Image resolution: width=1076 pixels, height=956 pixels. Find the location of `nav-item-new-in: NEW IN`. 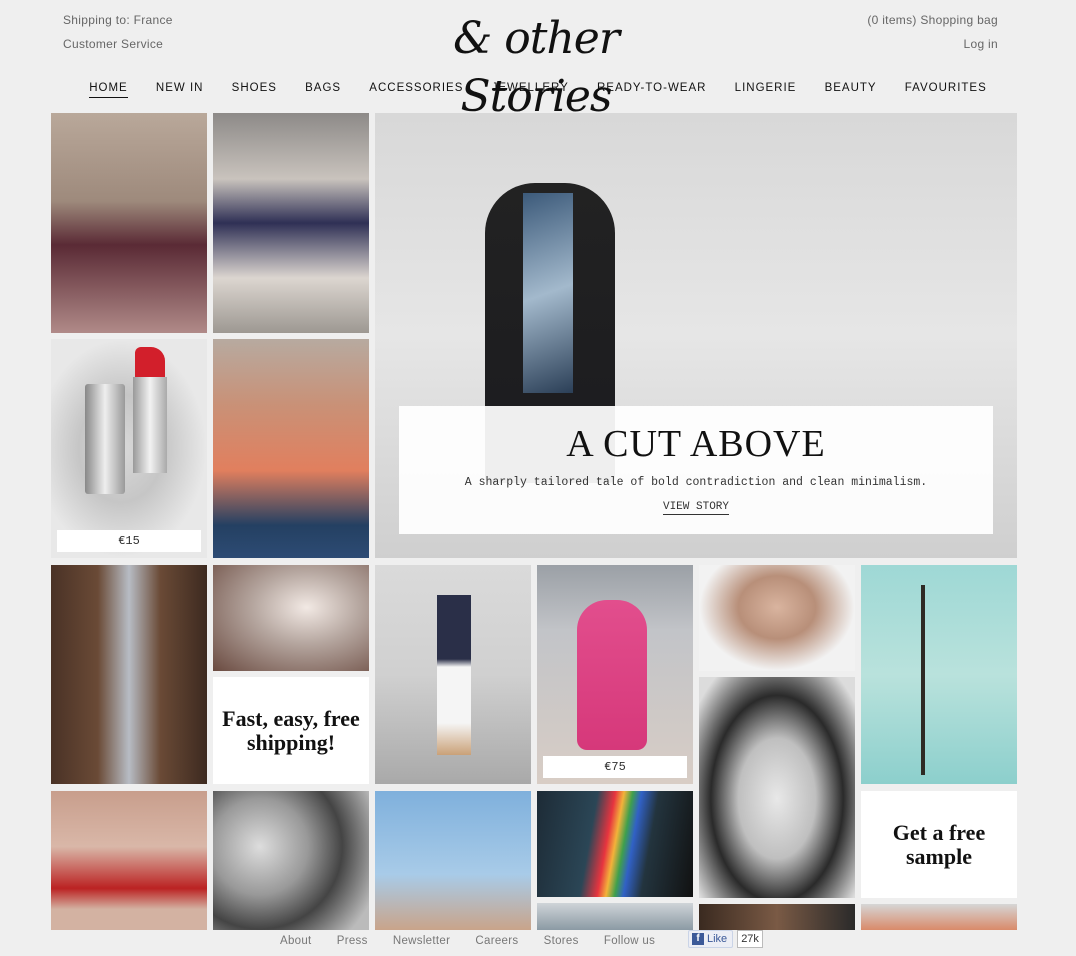

nav-item-new-in: NEW IN is located at coordinates (180, 89).